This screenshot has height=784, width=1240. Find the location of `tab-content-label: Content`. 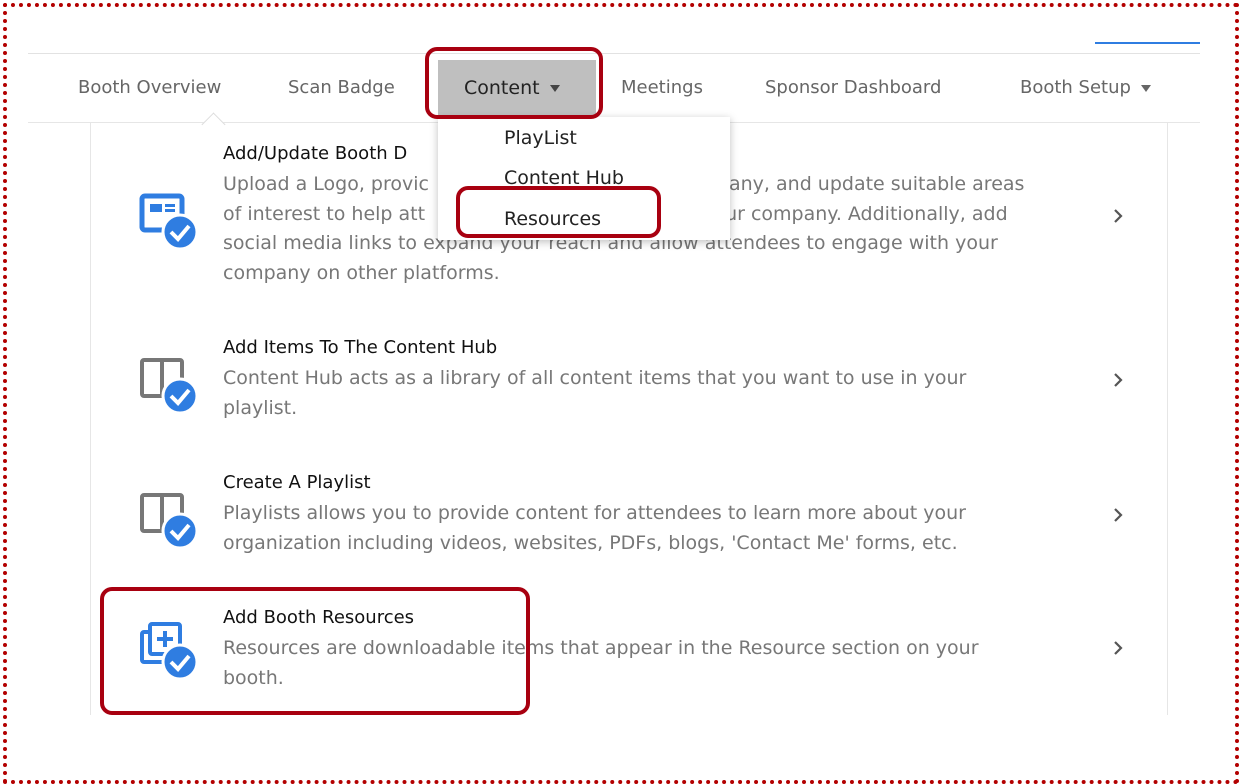

tab-content-label: Content is located at coordinates (502, 88).